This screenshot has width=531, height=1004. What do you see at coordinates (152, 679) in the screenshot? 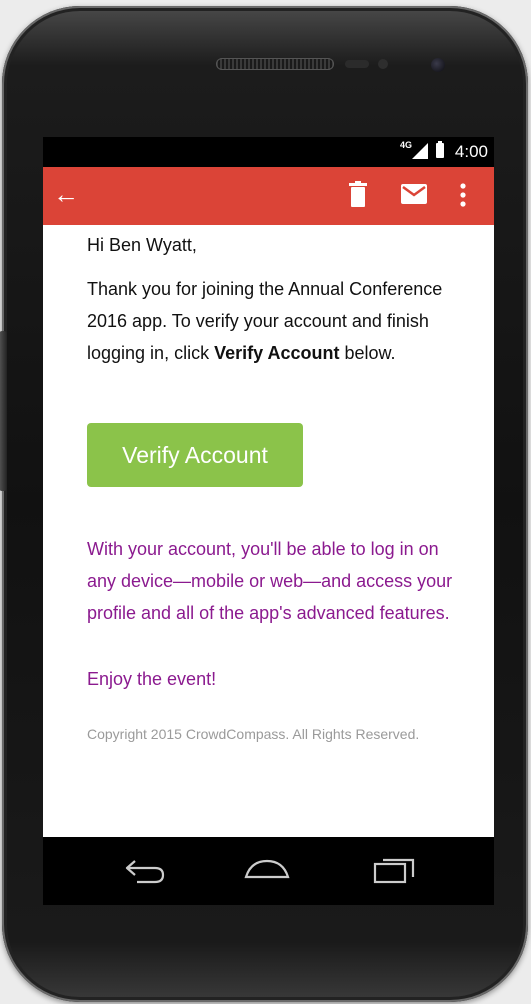
I see `enjoy-event-text: Enjoy the event!` at bounding box center [152, 679].